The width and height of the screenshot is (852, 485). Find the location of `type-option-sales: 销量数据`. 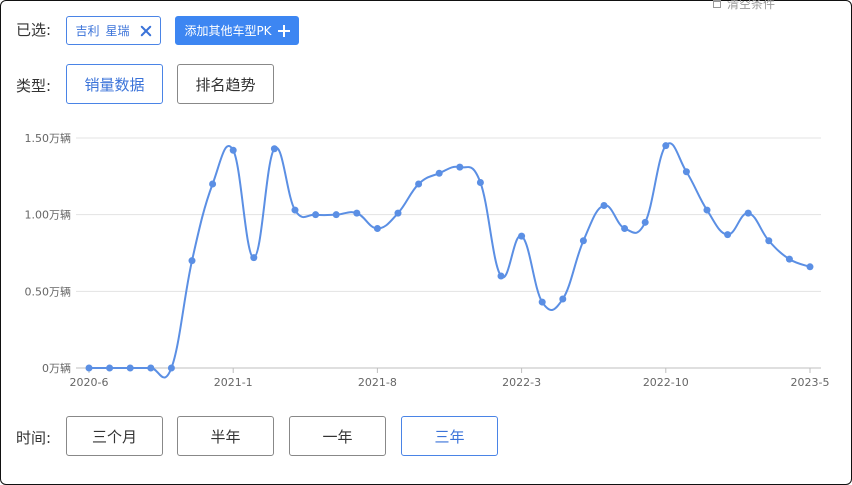

type-option-sales: 销量数据 is located at coordinates (114, 84).